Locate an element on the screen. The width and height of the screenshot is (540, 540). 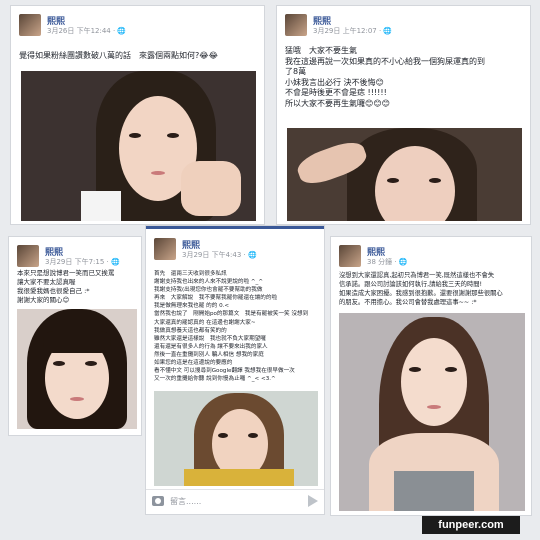
post-timestamp: 3月26日 下午12:44 · 🌐 is located at coordinates (86, 31).